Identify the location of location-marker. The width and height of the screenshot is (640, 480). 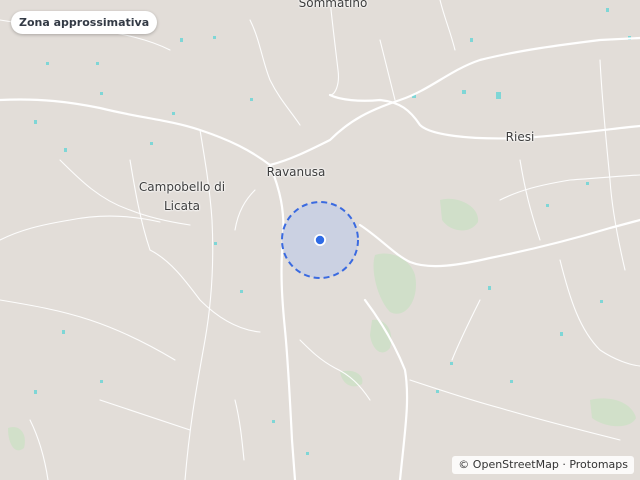
(320, 240).